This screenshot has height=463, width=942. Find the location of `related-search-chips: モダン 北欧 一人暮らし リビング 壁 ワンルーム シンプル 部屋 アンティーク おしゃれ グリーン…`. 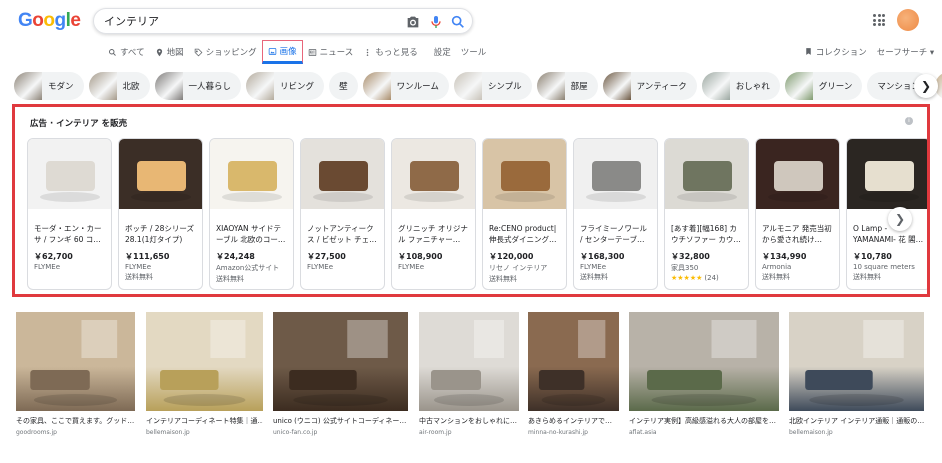

related-search-chips: モダン 北欧 一人暮らし リビング 壁 ワンルーム シンプル 部屋 アンティーク おしゃれ グリーン… is located at coordinates (478, 86).